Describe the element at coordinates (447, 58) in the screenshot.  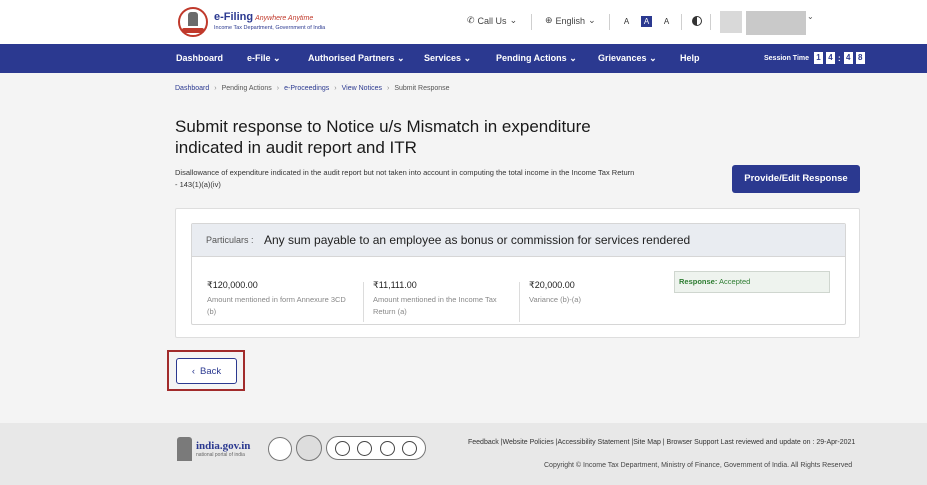
I see `nav-services: Services ⌄` at that location.